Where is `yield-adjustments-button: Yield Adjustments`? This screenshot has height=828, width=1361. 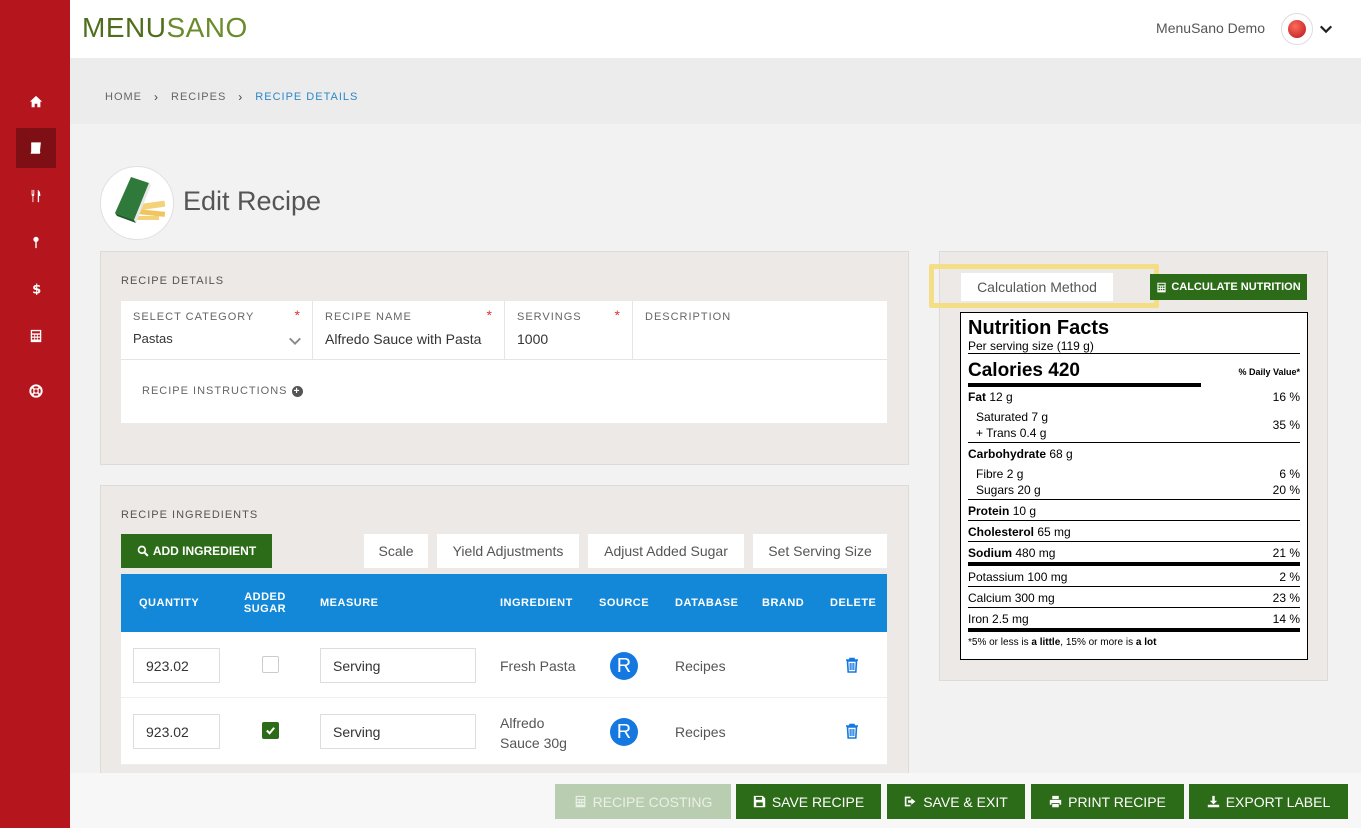
yield-adjustments-button: Yield Adjustments is located at coordinates (508, 551).